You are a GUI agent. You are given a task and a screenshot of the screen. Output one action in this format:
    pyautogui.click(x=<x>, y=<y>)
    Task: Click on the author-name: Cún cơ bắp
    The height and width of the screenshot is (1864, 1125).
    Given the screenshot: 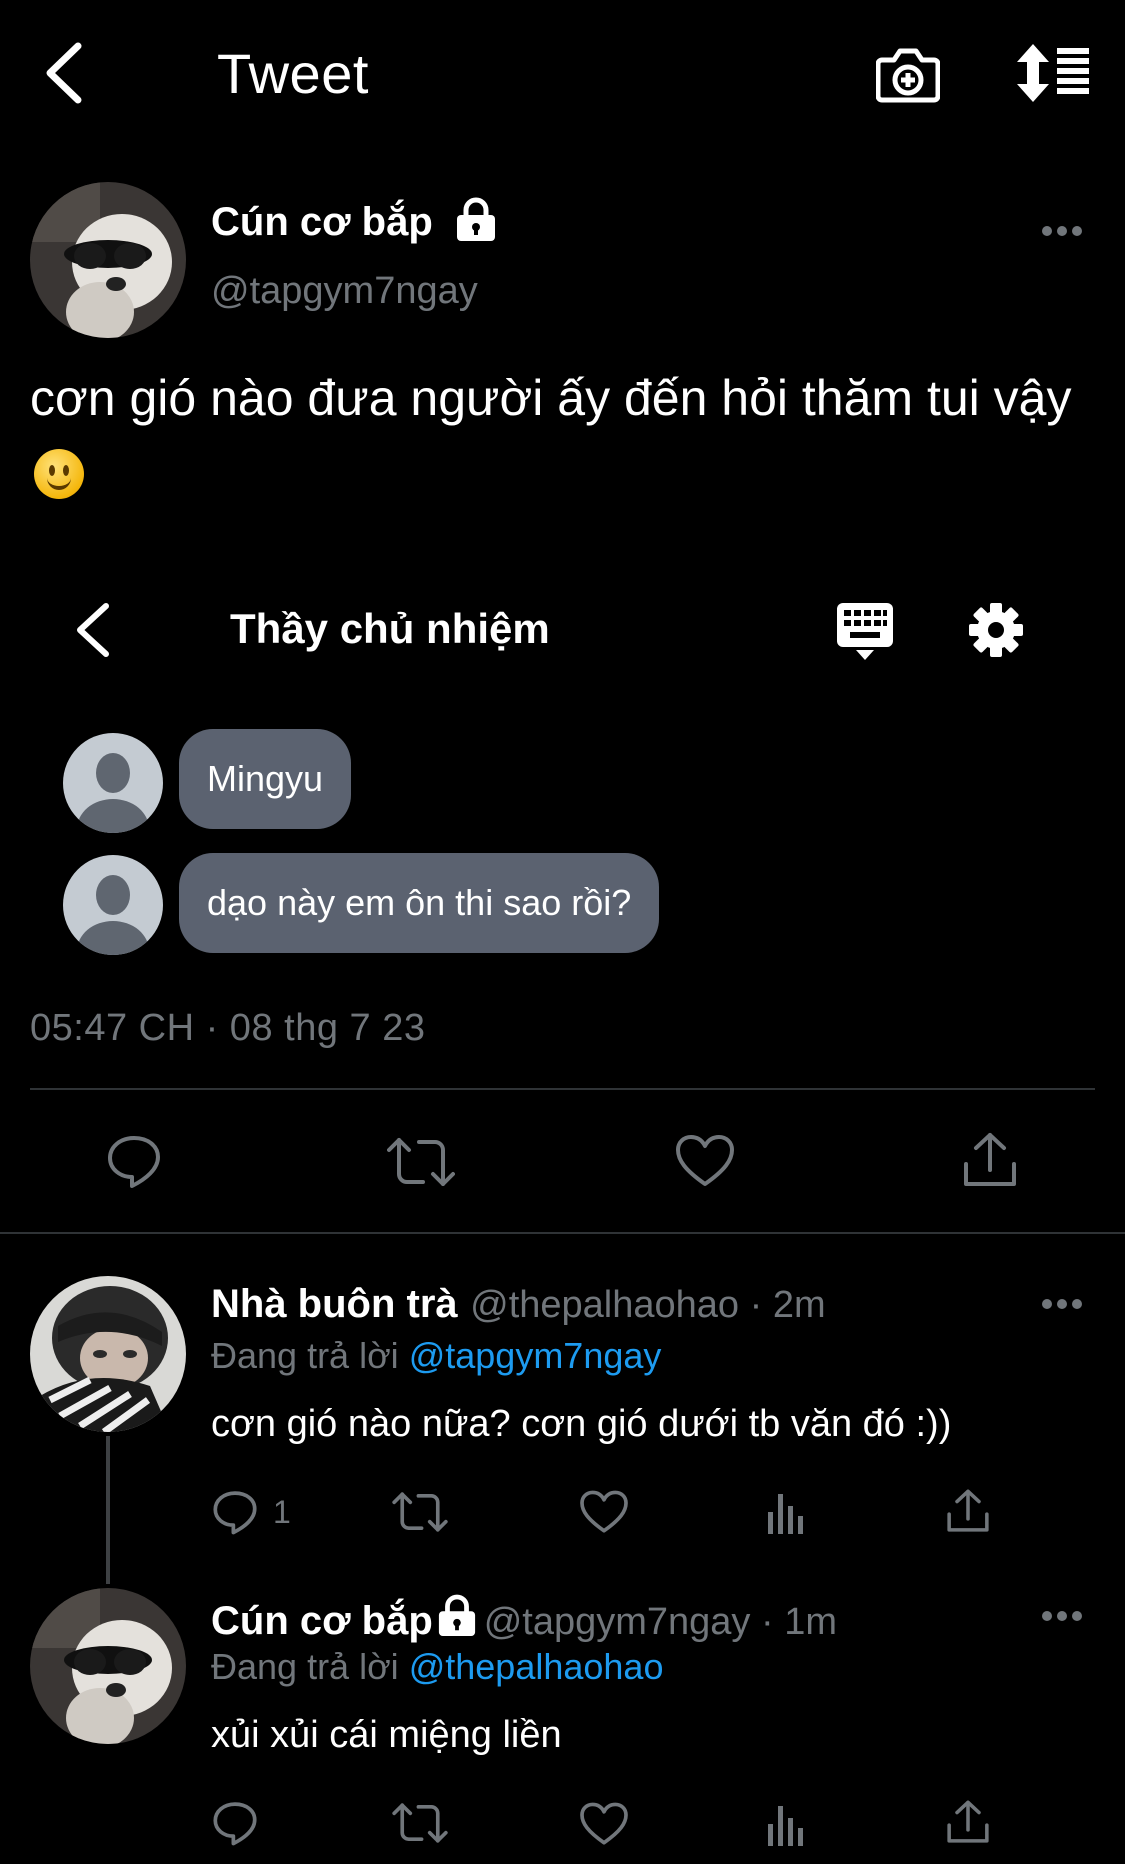 What is the action you would take?
    pyautogui.click(x=322, y=222)
    